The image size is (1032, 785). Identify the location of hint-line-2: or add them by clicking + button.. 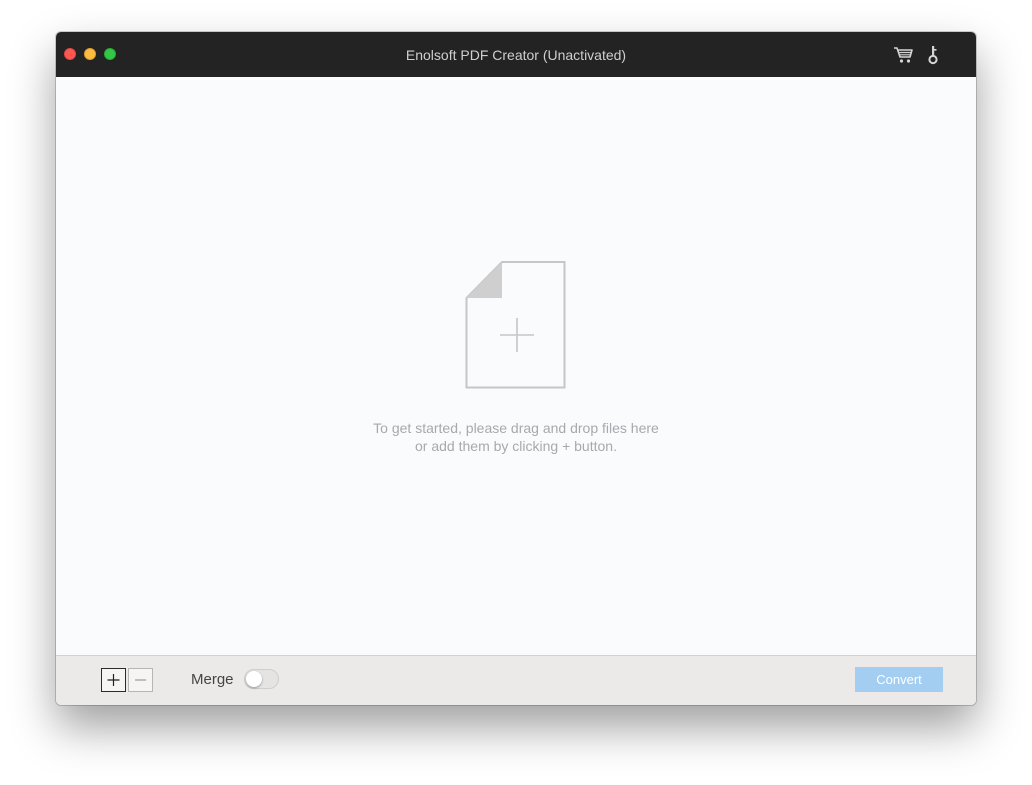
(516, 446).